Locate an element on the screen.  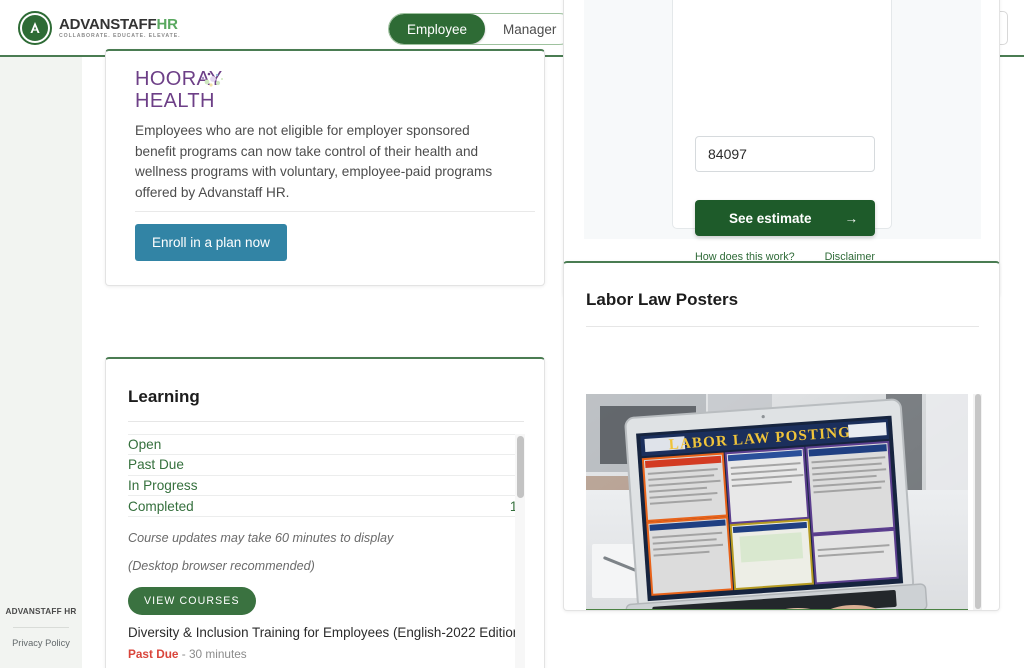
course-status-badge: Past Due is located at coordinates (153, 654).